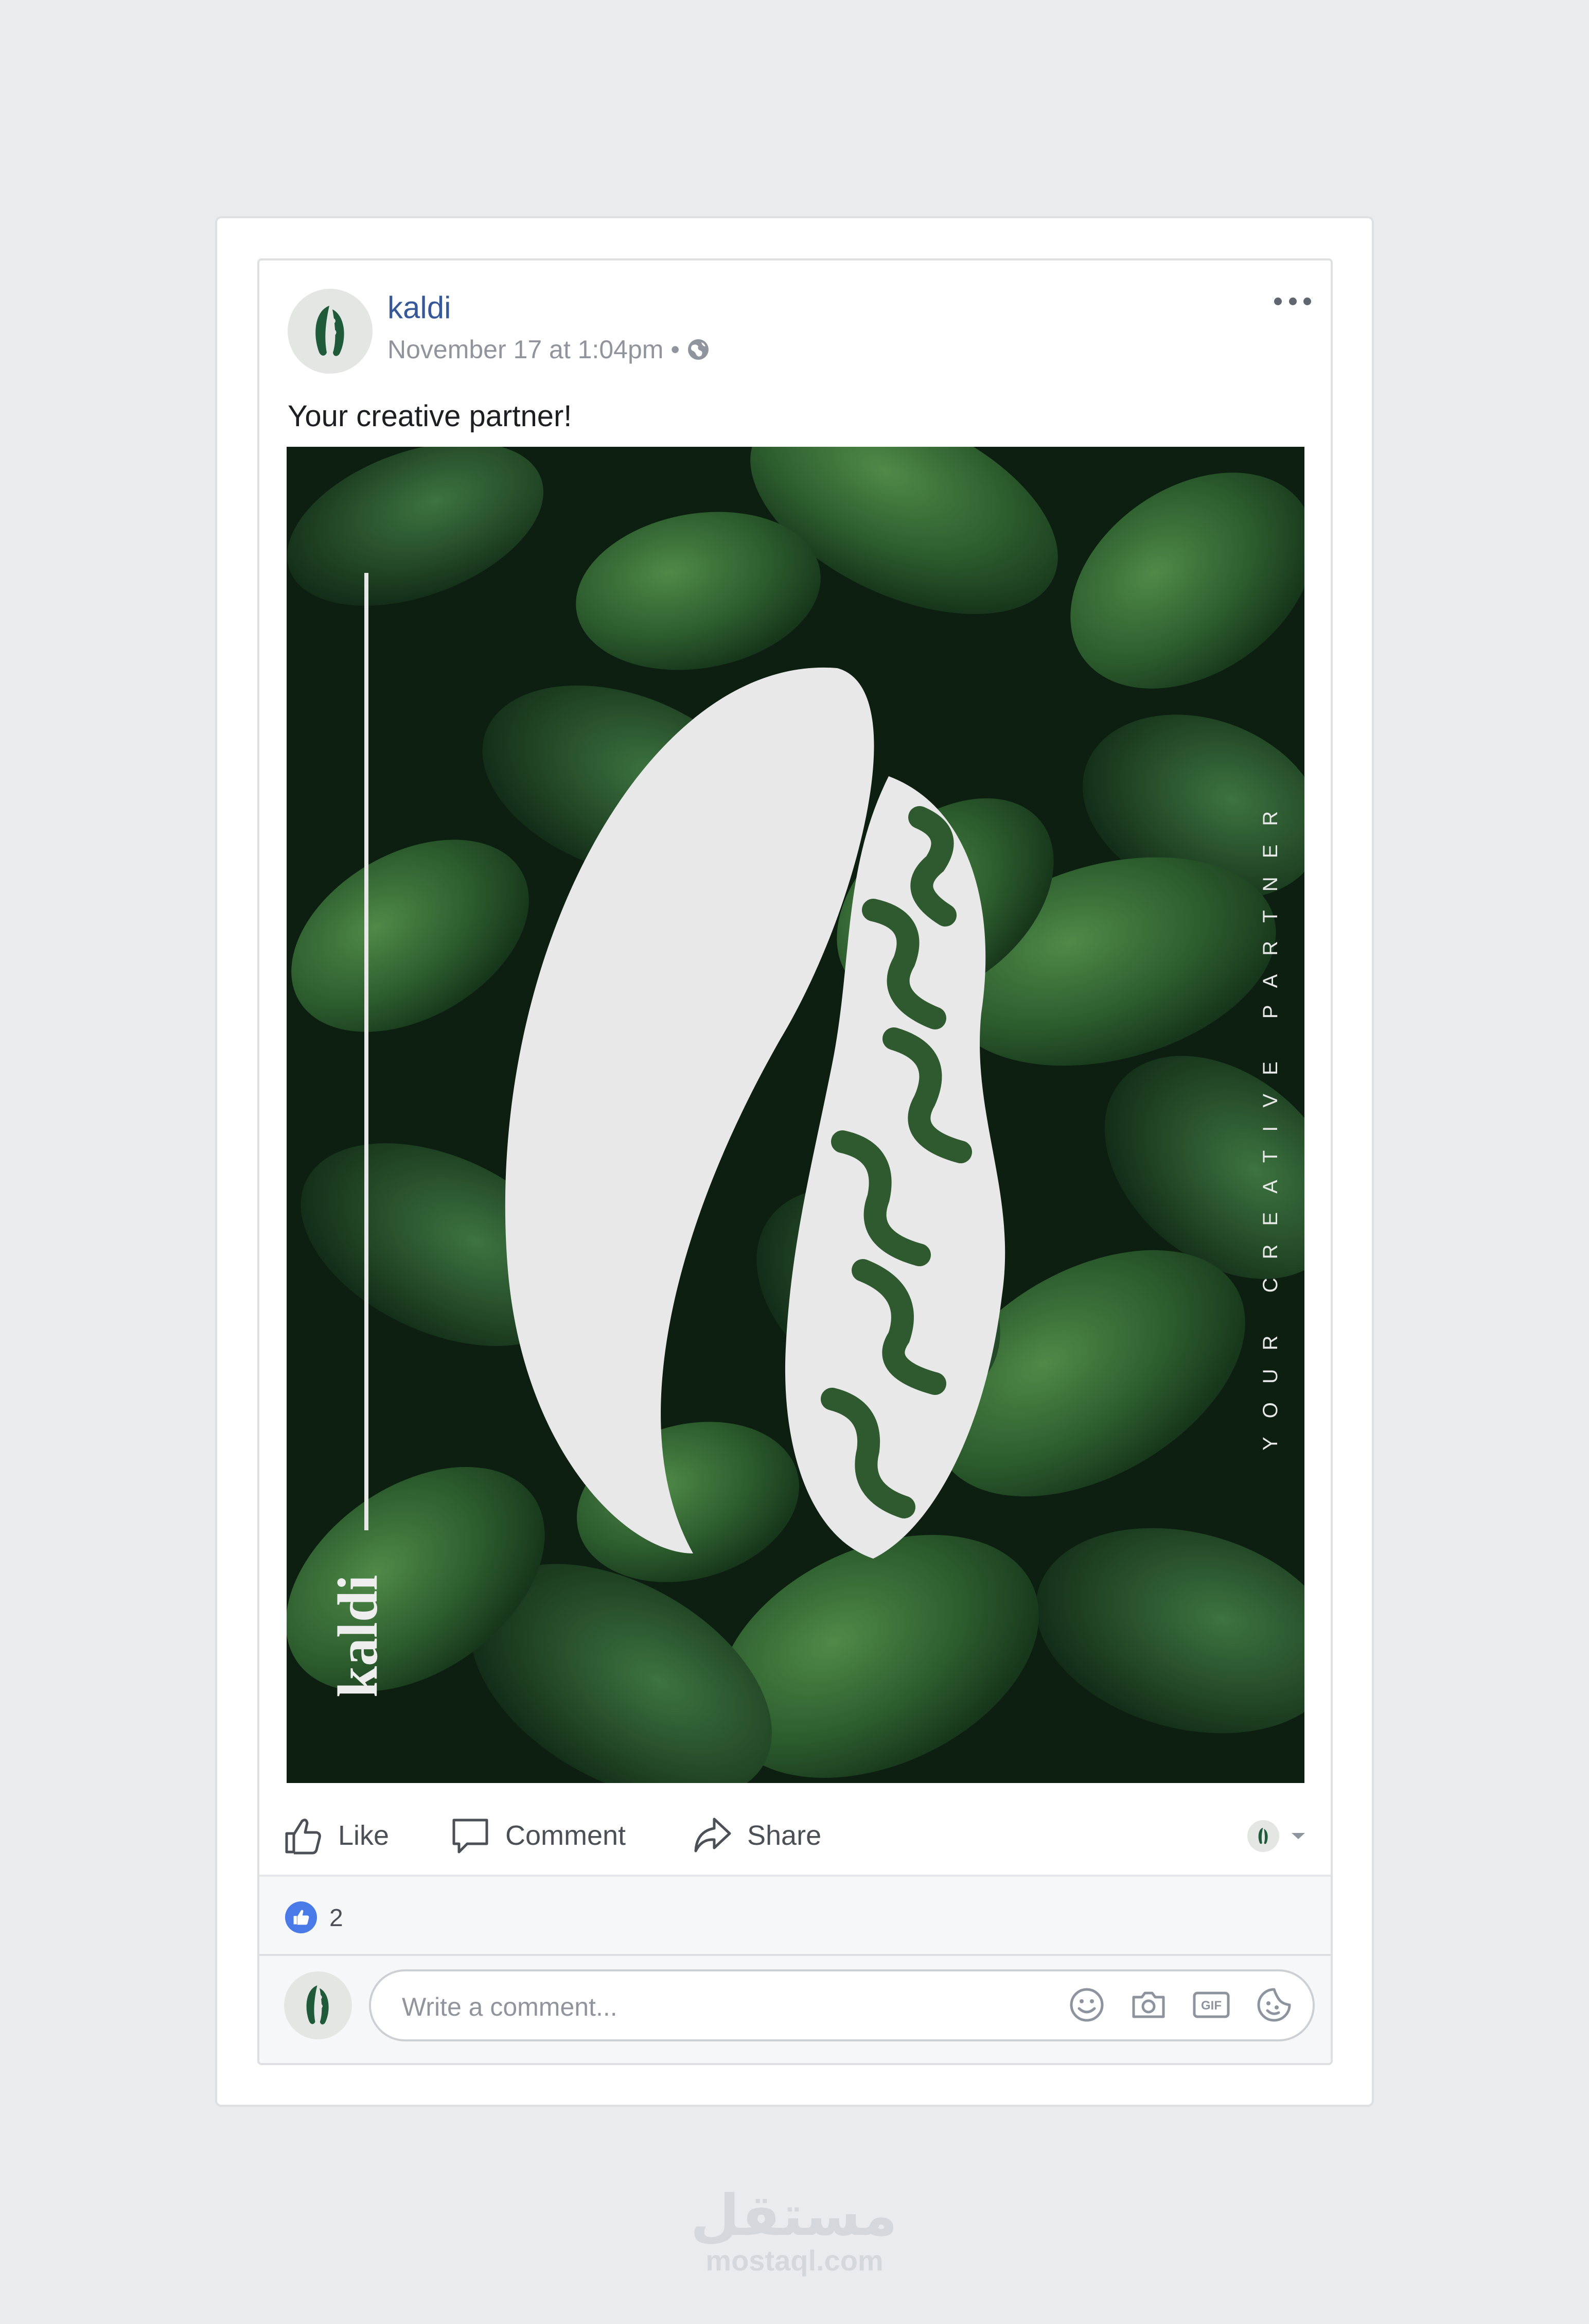 The height and width of the screenshot is (2324, 1589). Describe the element at coordinates (712, 1836) in the screenshot. I see `share-icon` at that location.